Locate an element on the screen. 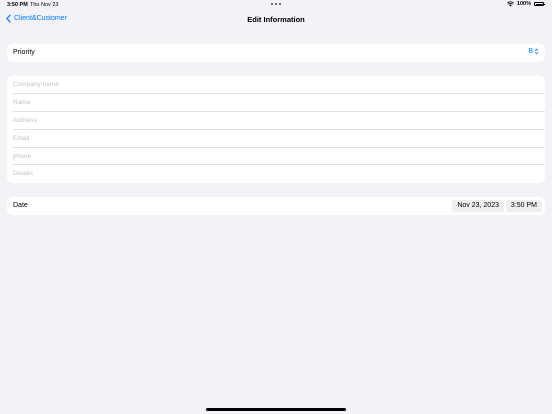 Image resolution: width=552 pixels, height=414 pixels. phone-row is located at coordinates (276, 156).